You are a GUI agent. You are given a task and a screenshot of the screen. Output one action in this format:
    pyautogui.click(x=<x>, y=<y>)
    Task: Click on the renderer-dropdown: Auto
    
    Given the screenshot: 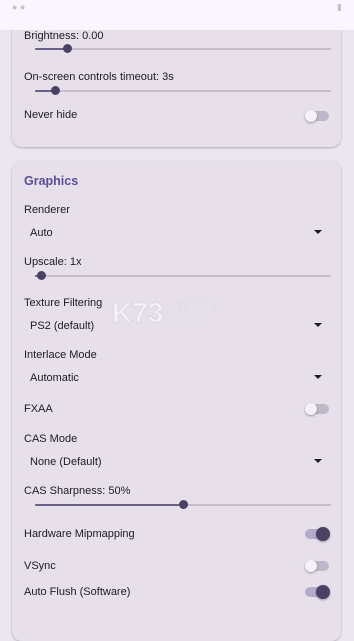 What is the action you would take?
    pyautogui.click(x=176, y=233)
    